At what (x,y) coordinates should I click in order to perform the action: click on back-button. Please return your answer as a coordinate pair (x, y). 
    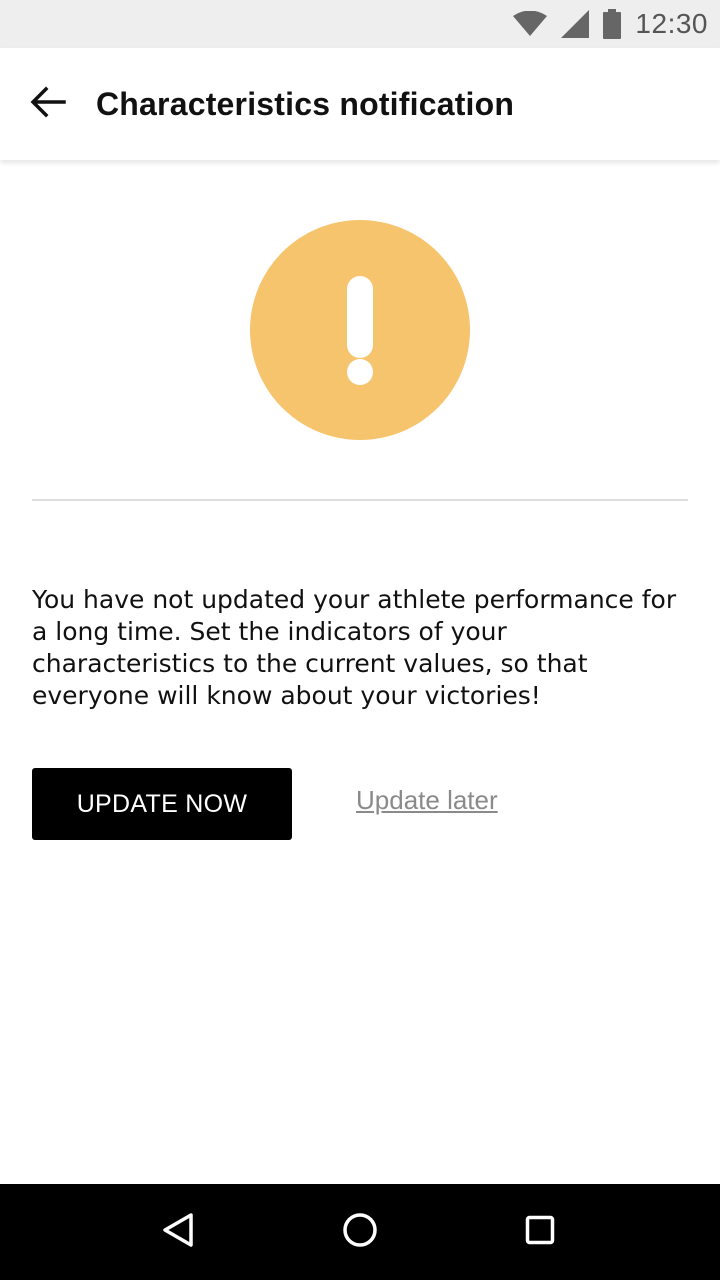
    Looking at the image, I should click on (48, 104).